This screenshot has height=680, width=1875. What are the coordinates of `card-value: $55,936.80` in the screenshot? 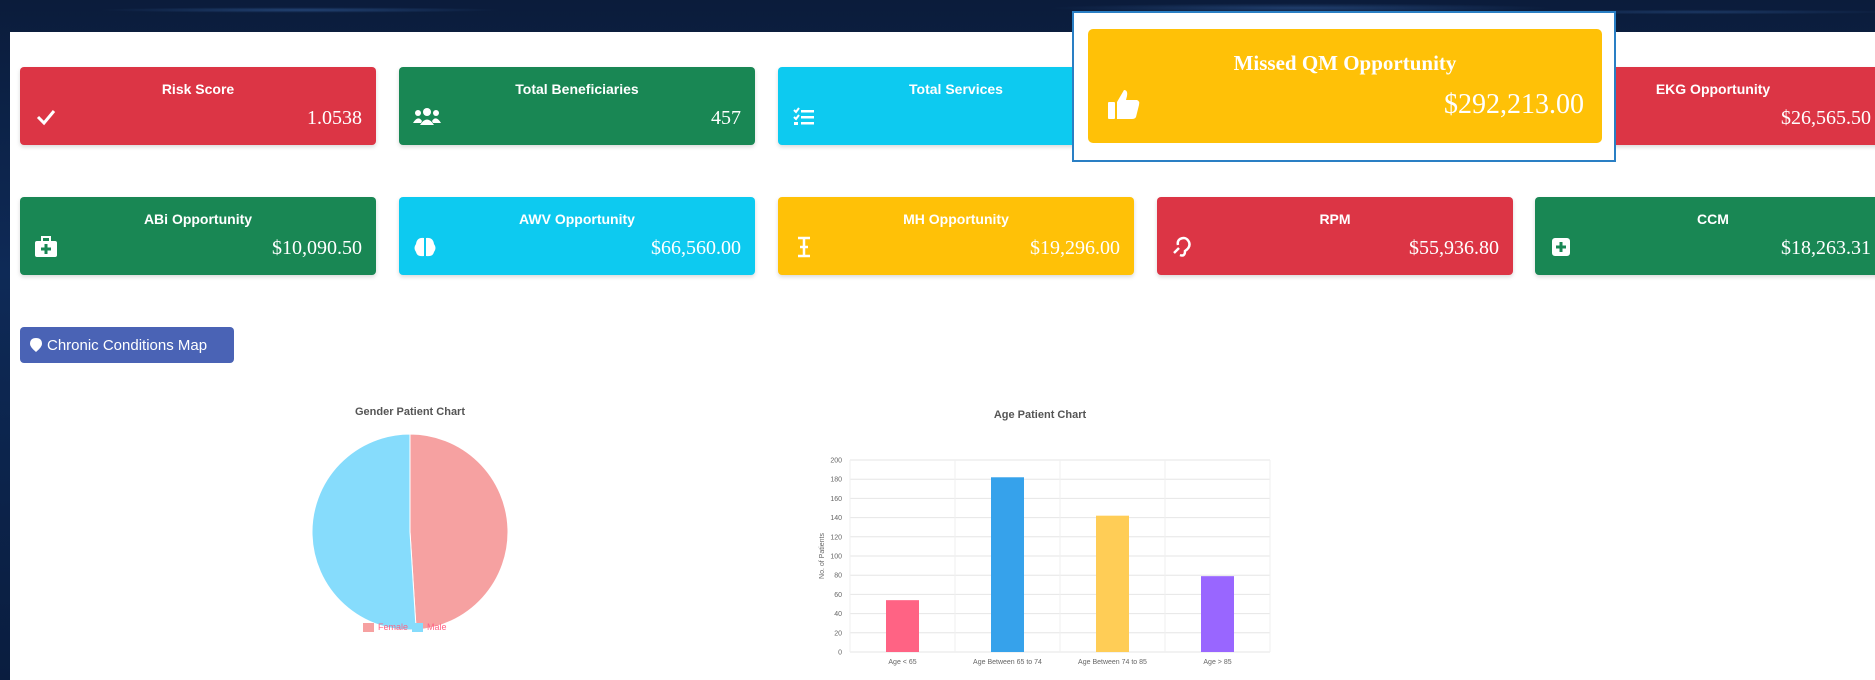 It's located at (1454, 248).